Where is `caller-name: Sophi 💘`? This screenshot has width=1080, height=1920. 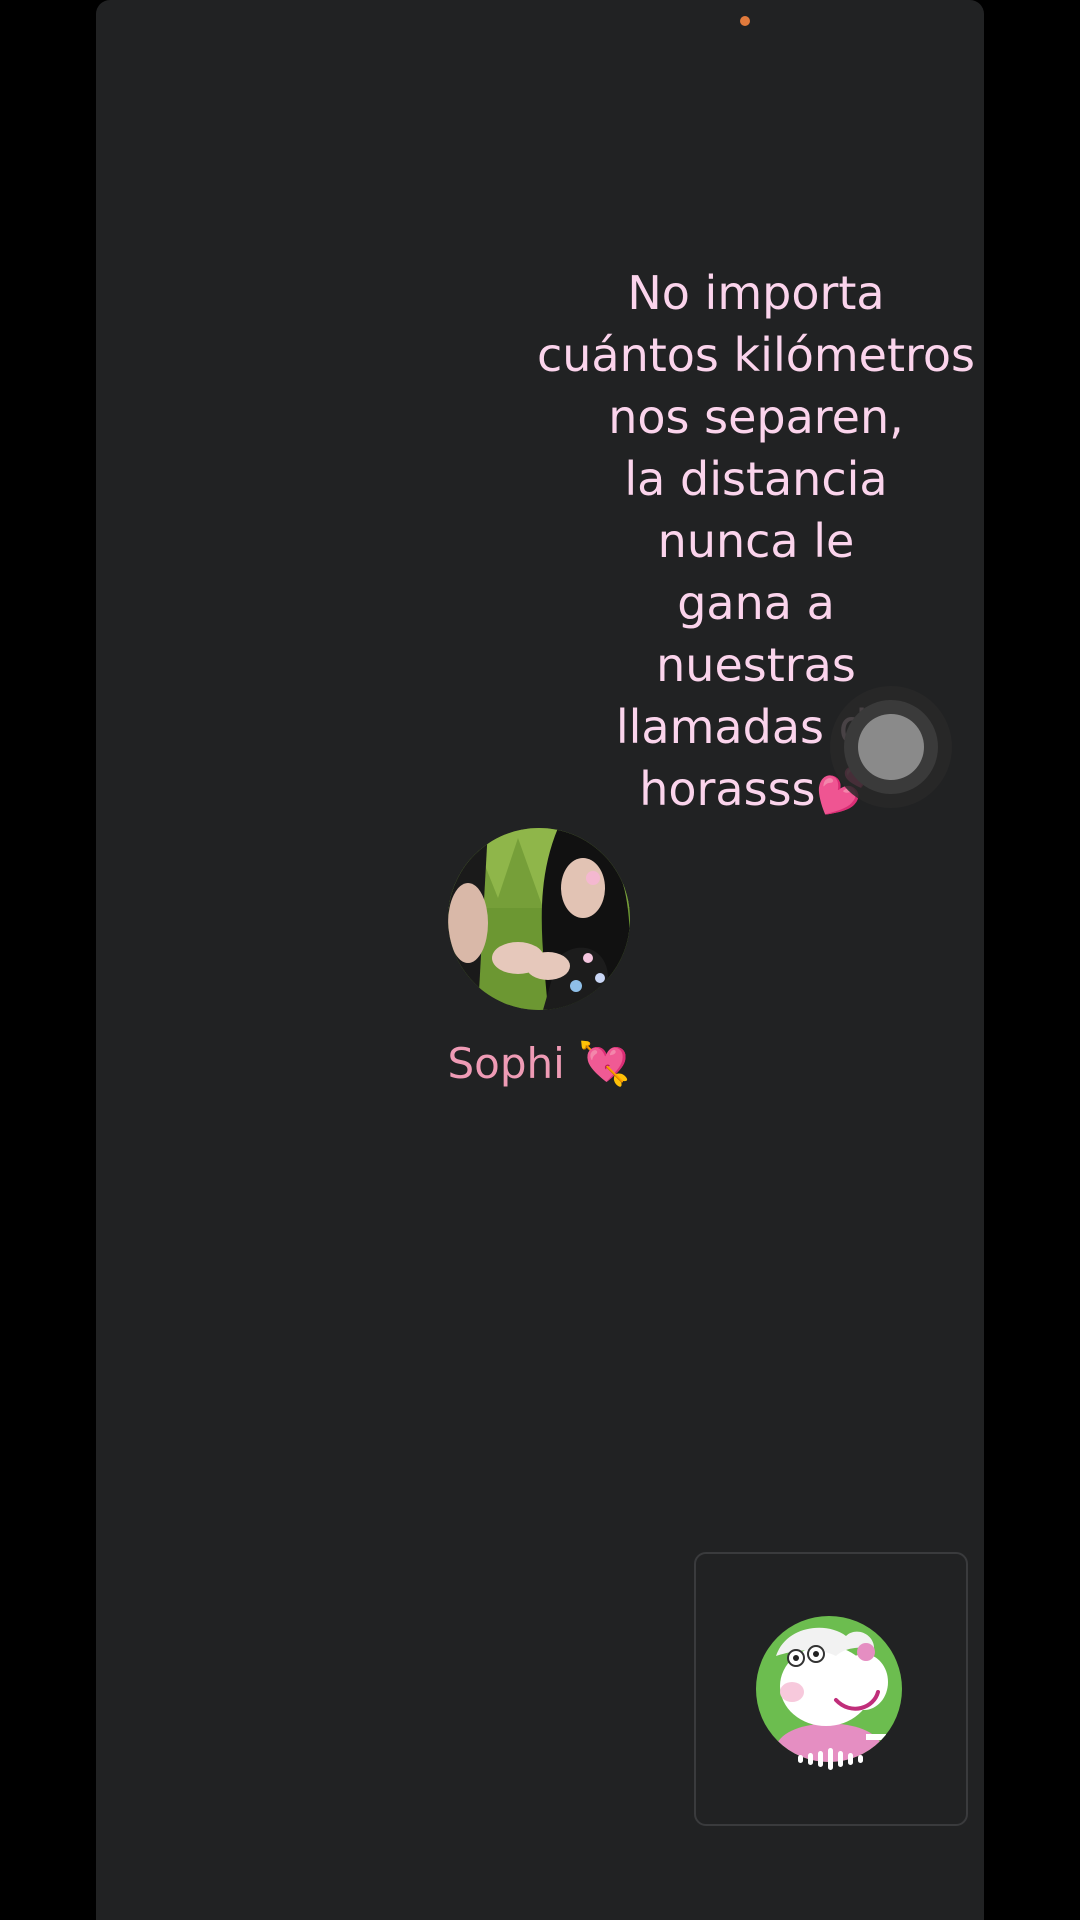
caller-name: Sophi 💘 is located at coordinates (539, 1063).